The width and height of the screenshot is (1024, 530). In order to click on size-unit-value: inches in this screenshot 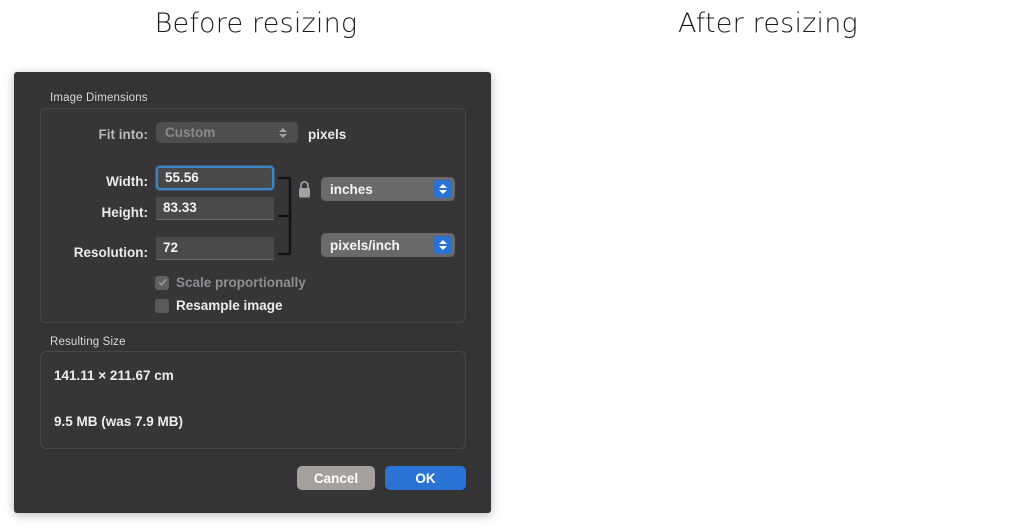, I will do `click(351, 189)`.